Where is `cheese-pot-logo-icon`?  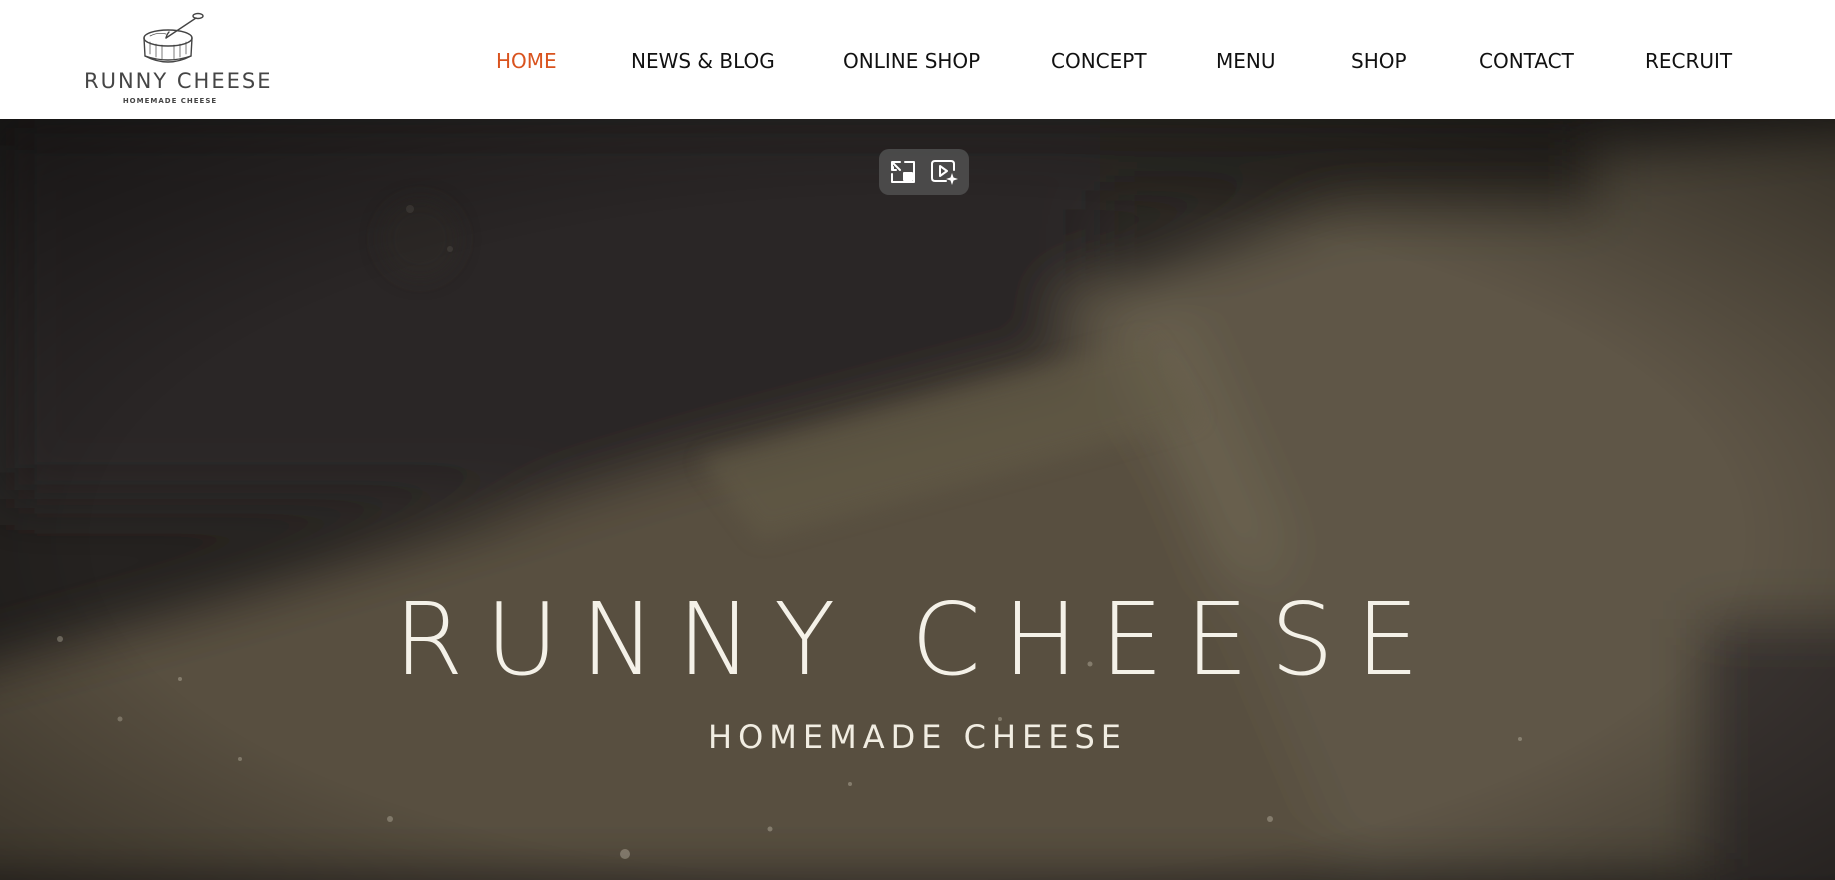 cheese-pot-logo-icon is located at coordinates (173, 37).